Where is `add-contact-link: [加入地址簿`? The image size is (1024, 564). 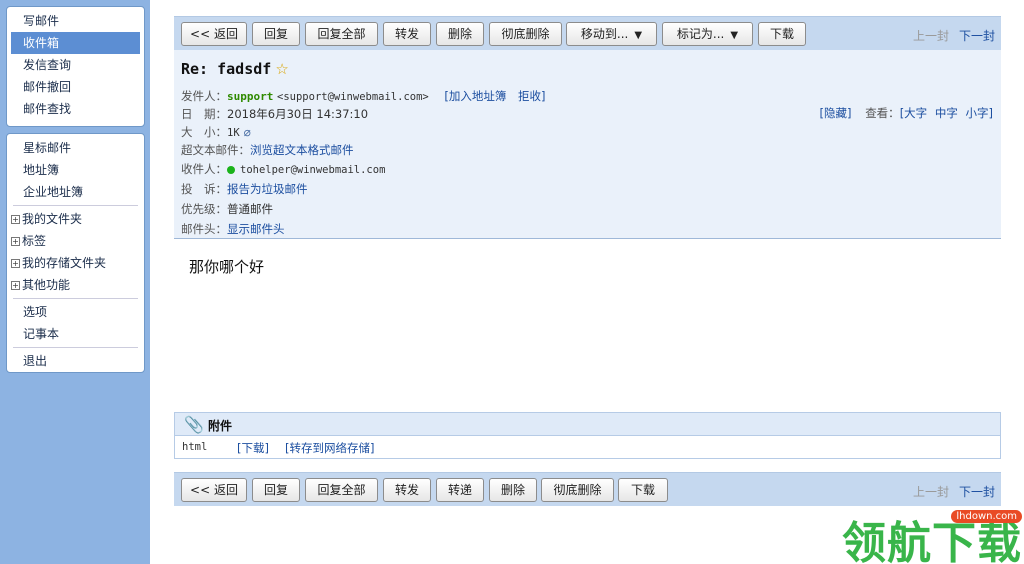 add-contact-link: [加入地址簿 is located at coordinates (475, 96).